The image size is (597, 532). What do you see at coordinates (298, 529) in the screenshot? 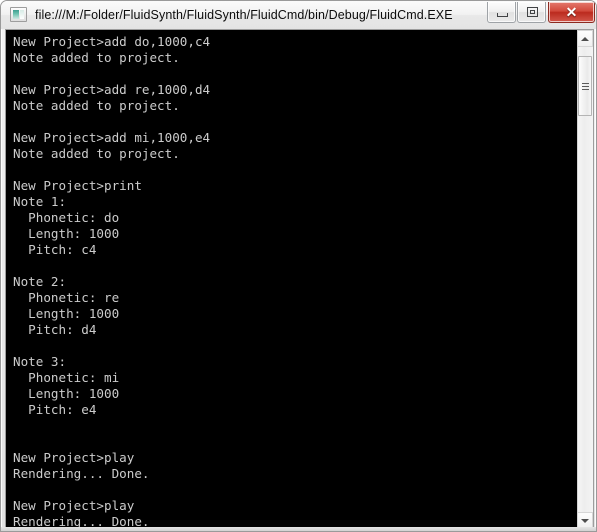
I see `window-bottom-edge` at bounding box center [298, 529].